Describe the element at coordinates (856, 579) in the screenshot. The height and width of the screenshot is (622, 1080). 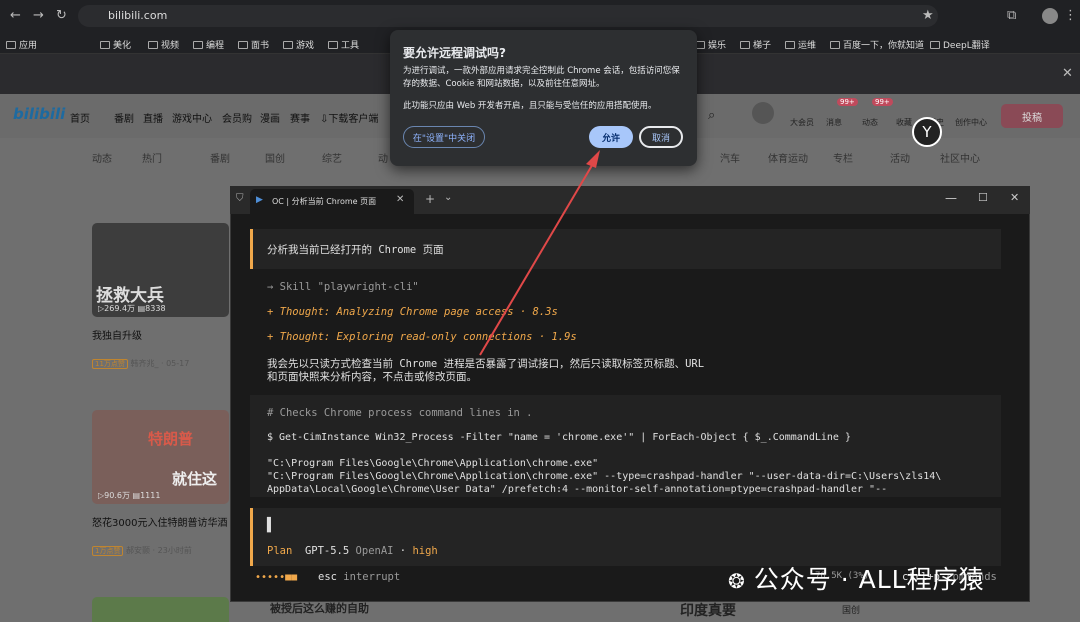
I see `watermark: ❂ 公众号 · ALL程序猿` at that location.